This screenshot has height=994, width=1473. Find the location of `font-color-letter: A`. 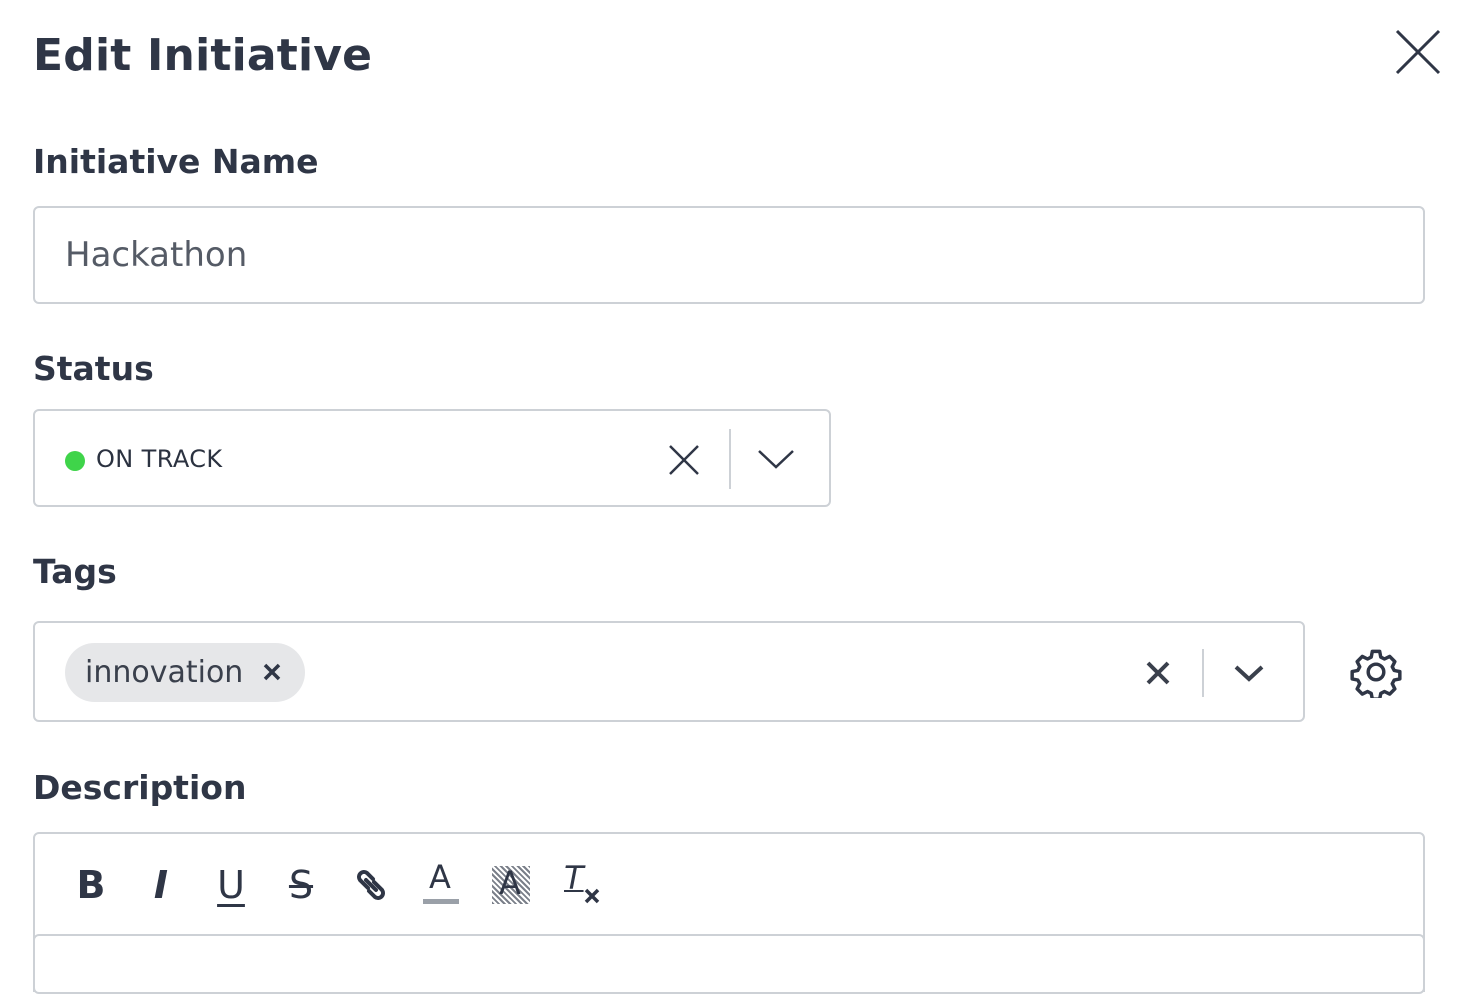

font-color-letter: A is located at coordinates (440, 877).